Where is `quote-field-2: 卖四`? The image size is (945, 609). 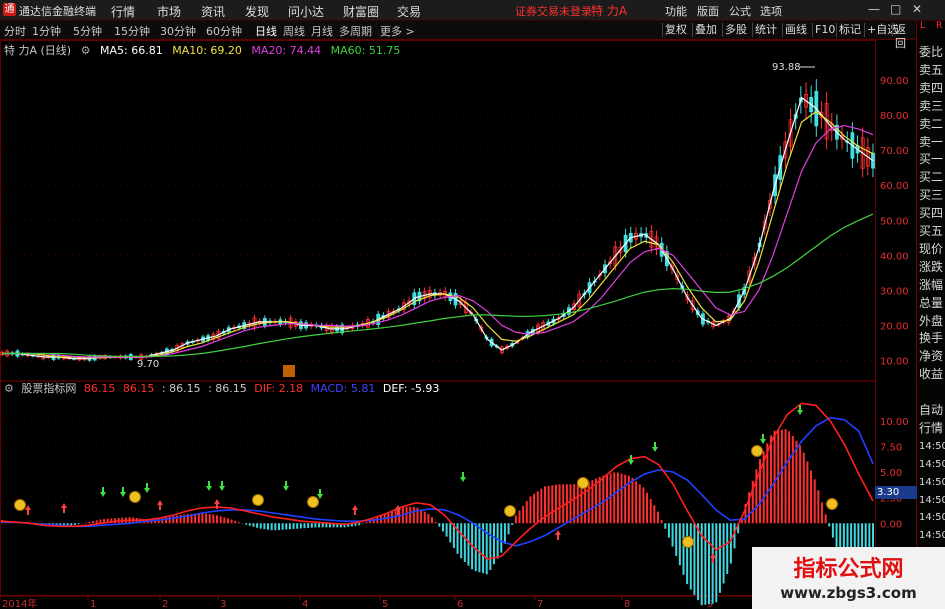
quote-field-2: 卖四 is located at coordinates (932, 88).